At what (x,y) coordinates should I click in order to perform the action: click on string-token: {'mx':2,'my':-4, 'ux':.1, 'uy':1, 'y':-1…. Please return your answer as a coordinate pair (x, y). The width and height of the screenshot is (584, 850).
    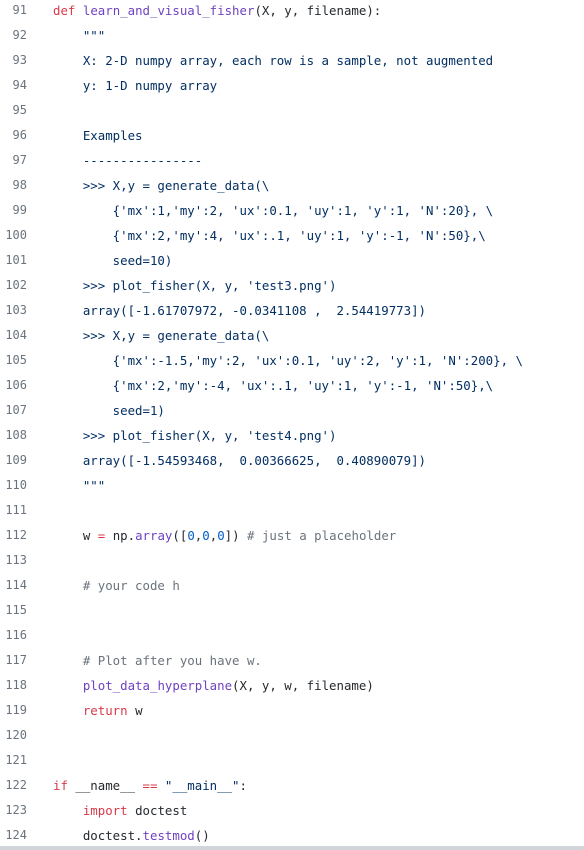
    Looking at the image, I should click on (273, 385).